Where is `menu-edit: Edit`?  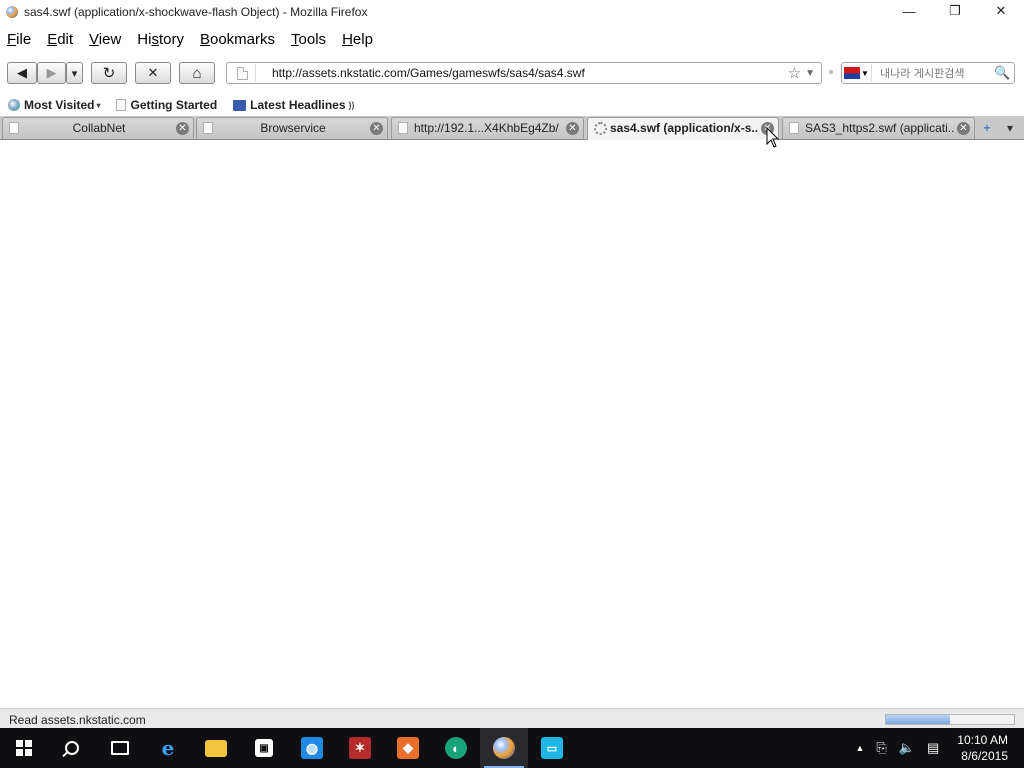 menu-edit: Edit is located at coordinates (60, 39).